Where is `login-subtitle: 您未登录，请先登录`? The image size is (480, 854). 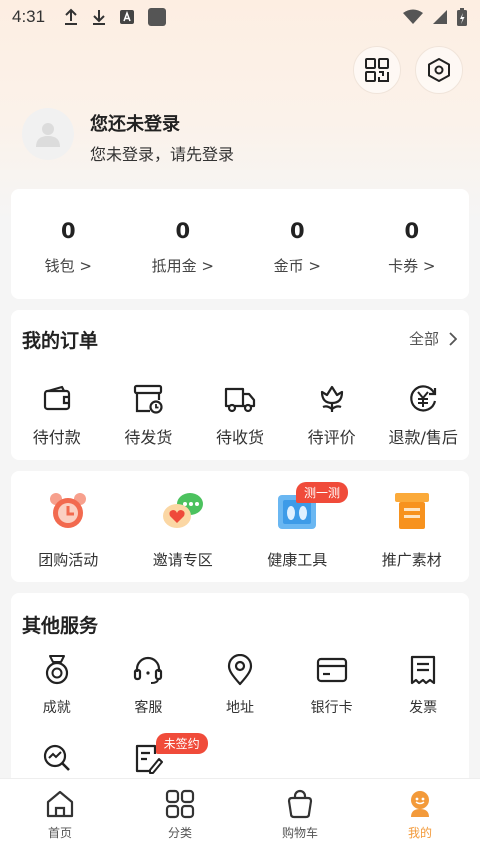
login-subtitle: 您未登录，请先登录 is located at coordinates (162, 153).